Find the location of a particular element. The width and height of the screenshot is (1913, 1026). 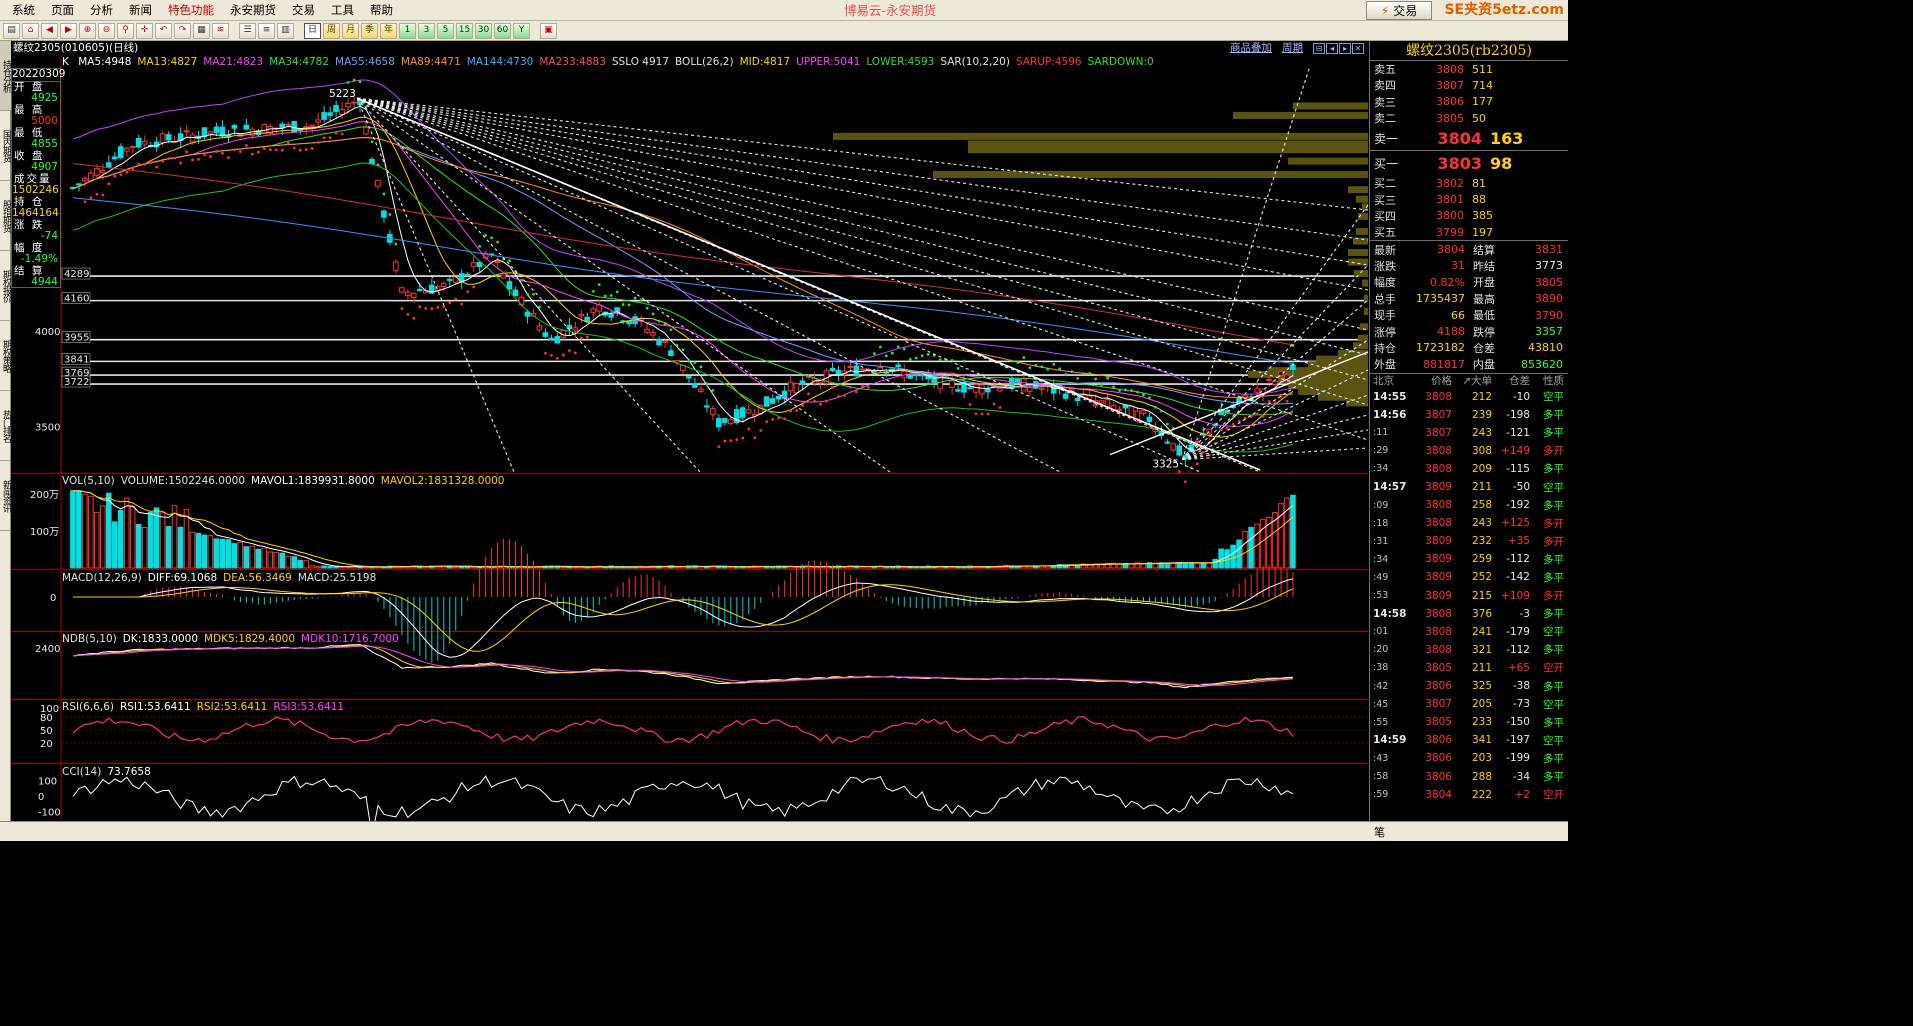

tick-row: :18 3808 243 +125 多开 is located at coordinates (1469, 523).